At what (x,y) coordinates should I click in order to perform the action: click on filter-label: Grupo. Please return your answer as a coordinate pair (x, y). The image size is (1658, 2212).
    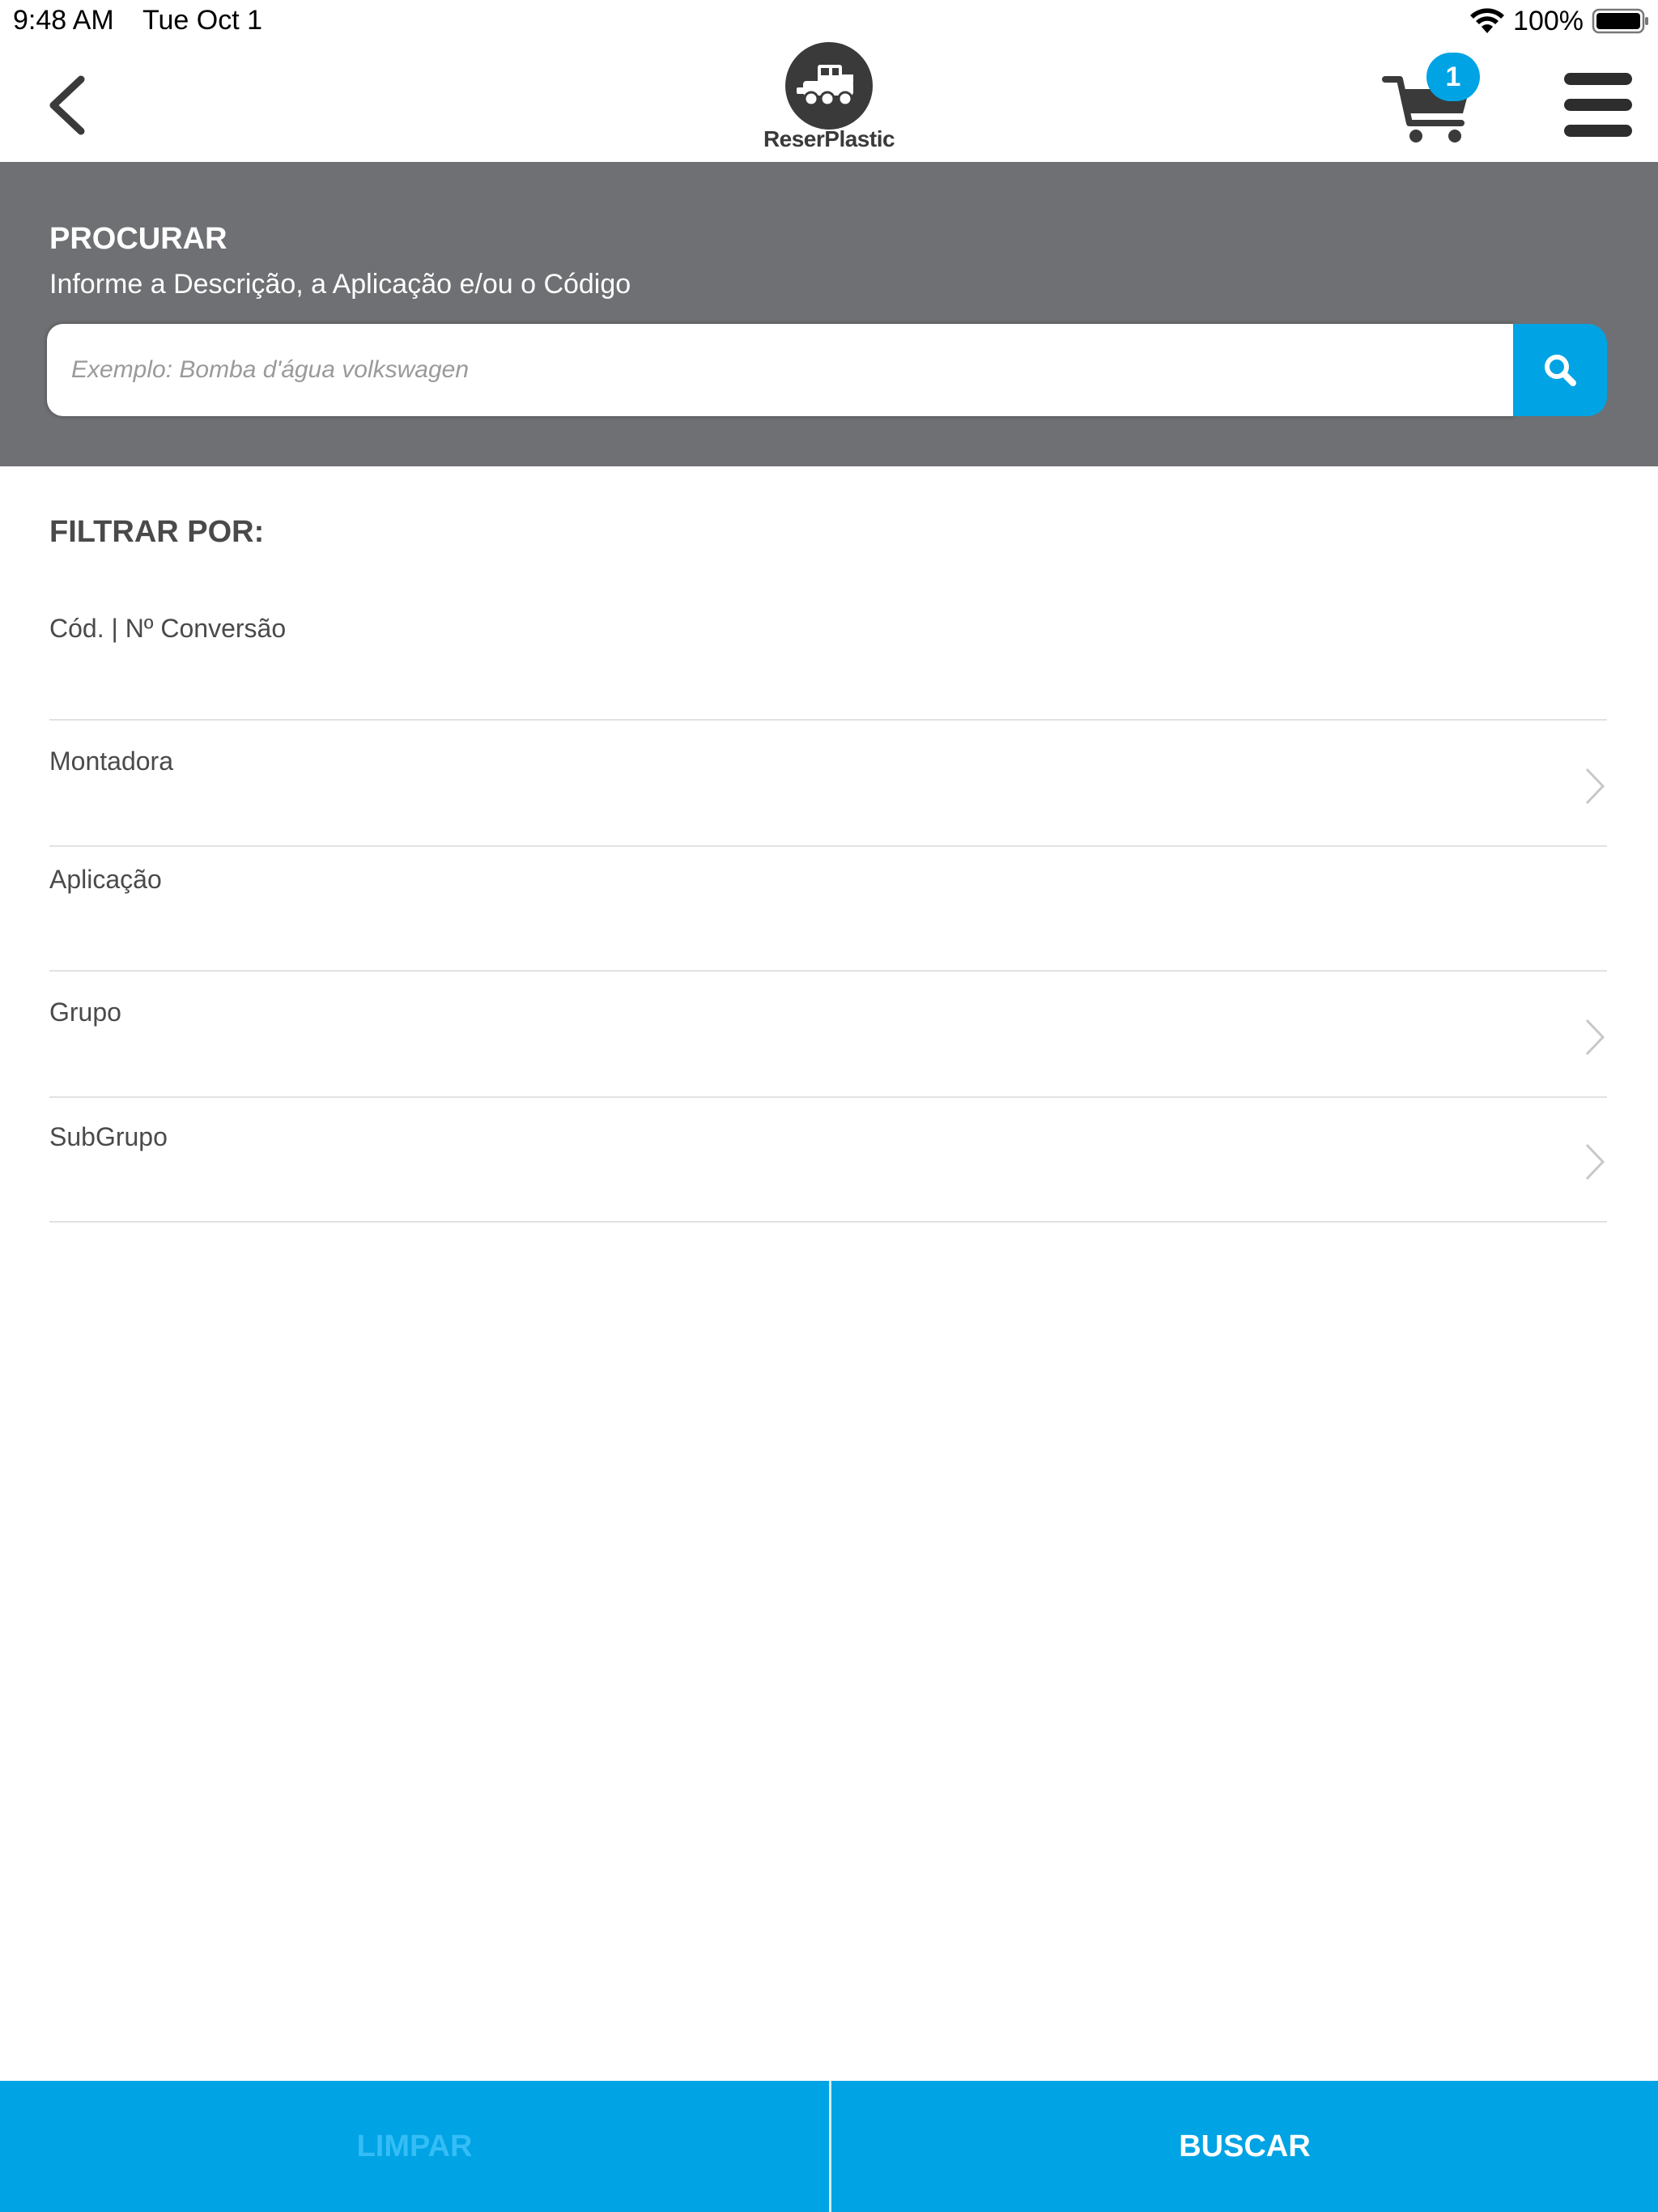
    Looking at the image, I should click on (85, 1012).